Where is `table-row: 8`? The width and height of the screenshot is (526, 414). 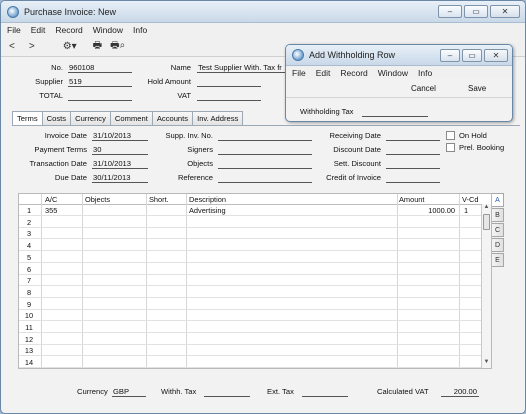
table-row: 8 is located at coordinates (255, 292).